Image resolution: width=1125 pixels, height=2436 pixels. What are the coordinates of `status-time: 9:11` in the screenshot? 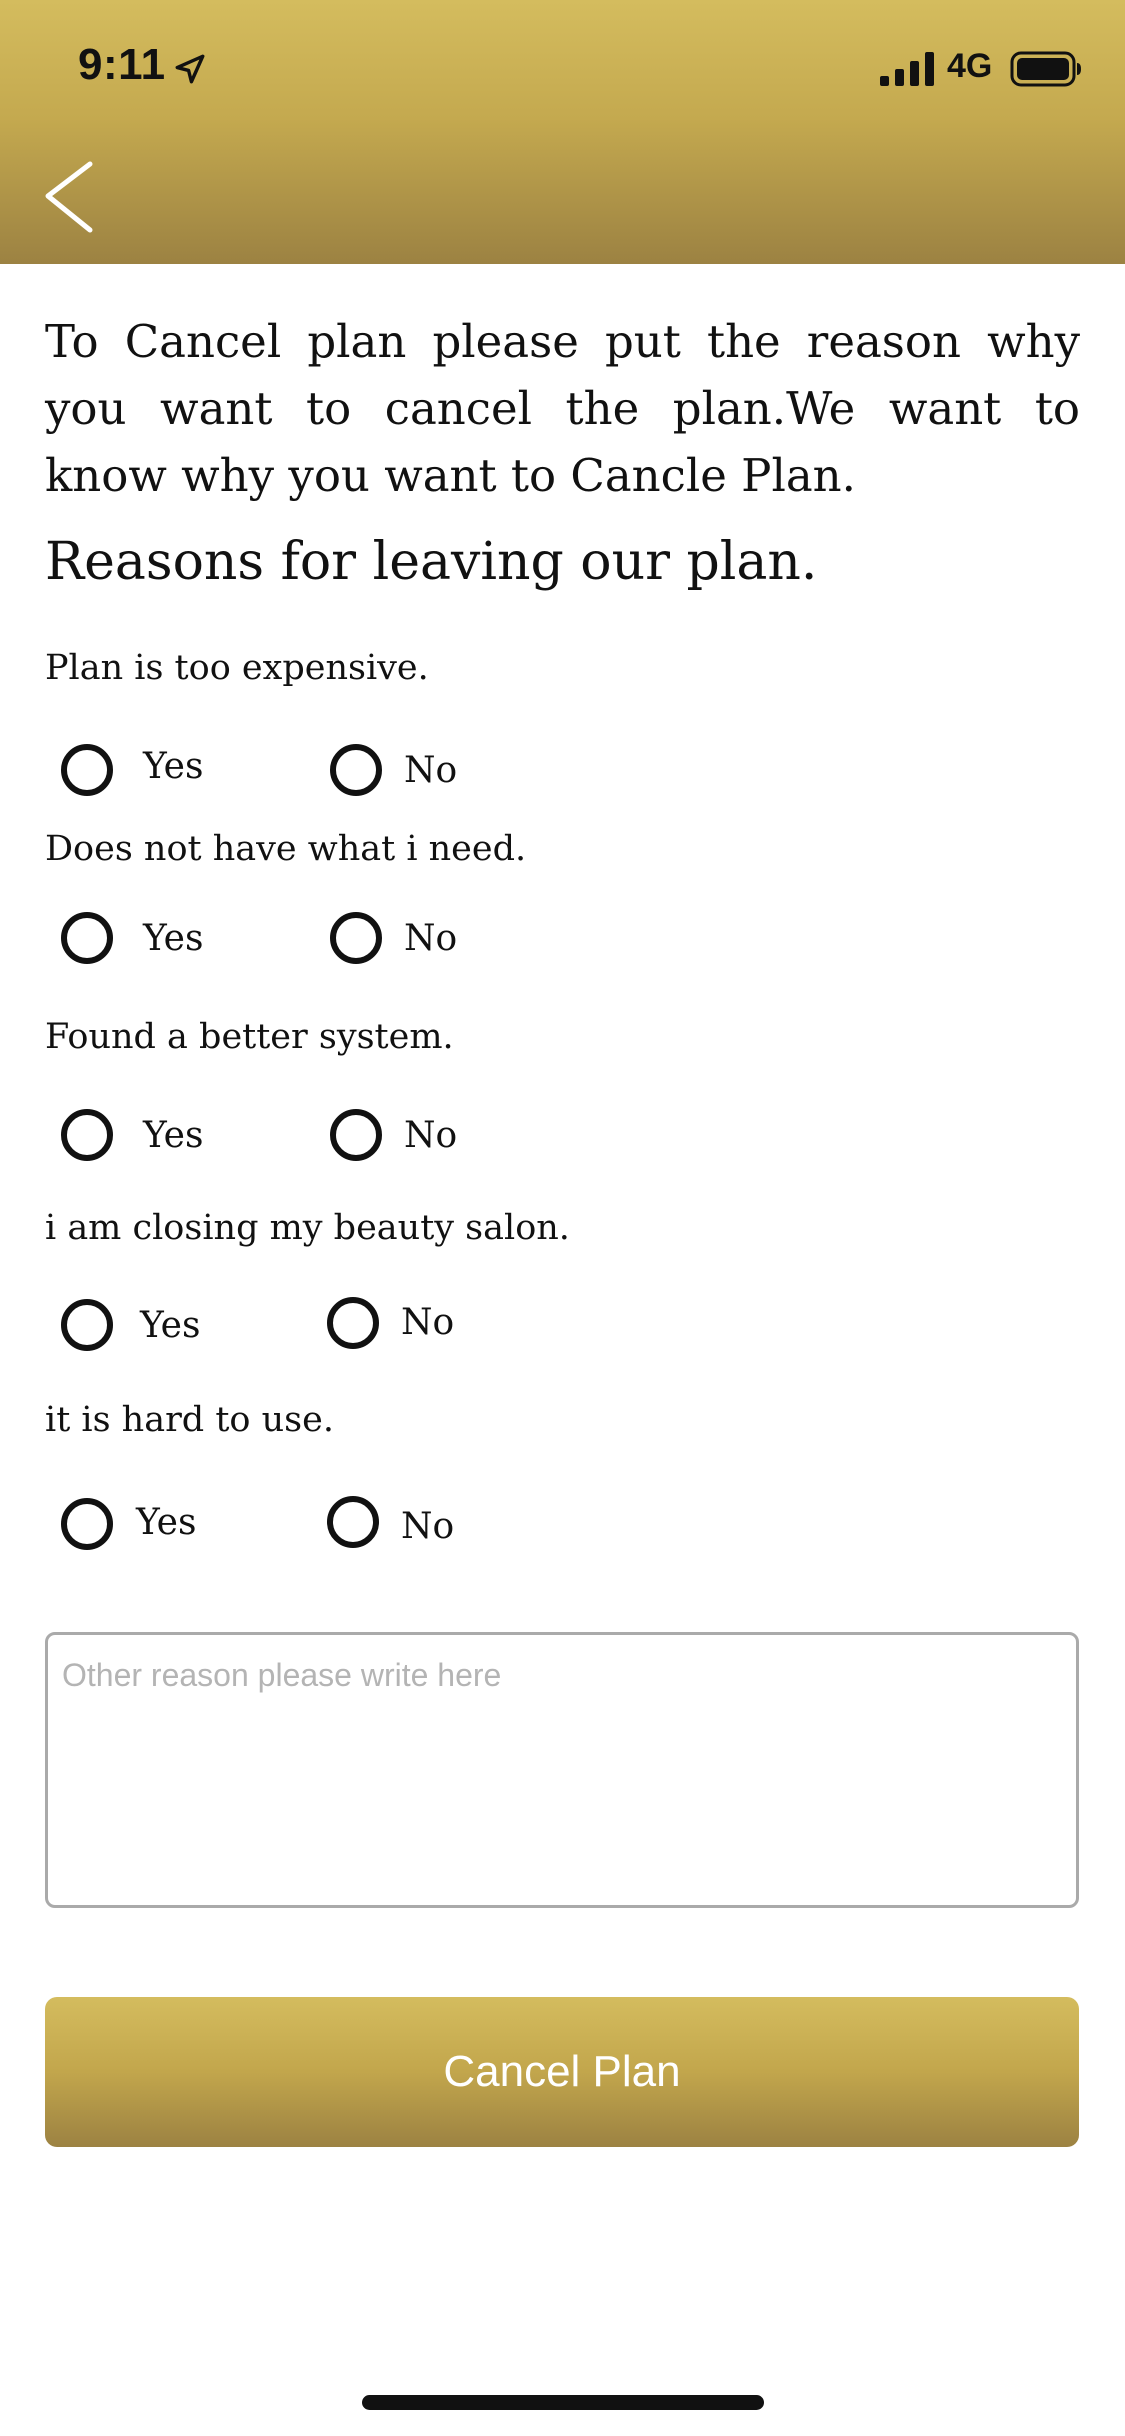 It's located at (122, 64).